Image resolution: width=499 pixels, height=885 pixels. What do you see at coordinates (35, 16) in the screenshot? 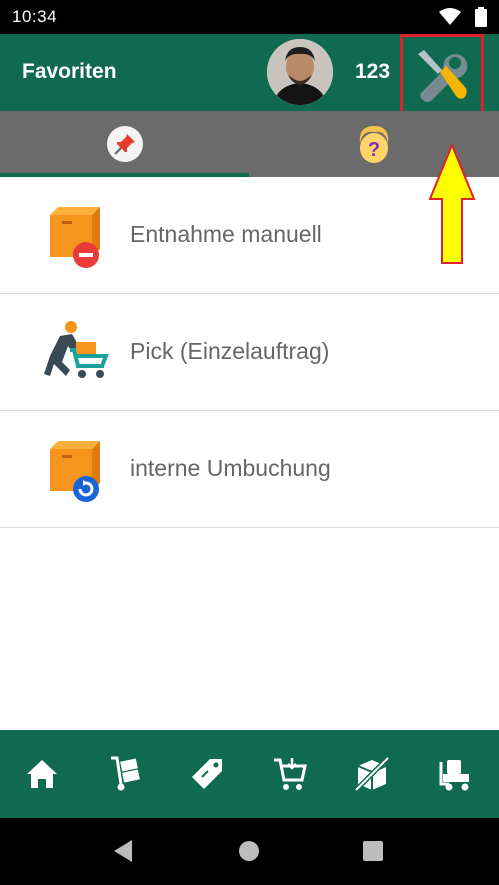
I see `status-time: 10:34` at bounding box center [35, 16].